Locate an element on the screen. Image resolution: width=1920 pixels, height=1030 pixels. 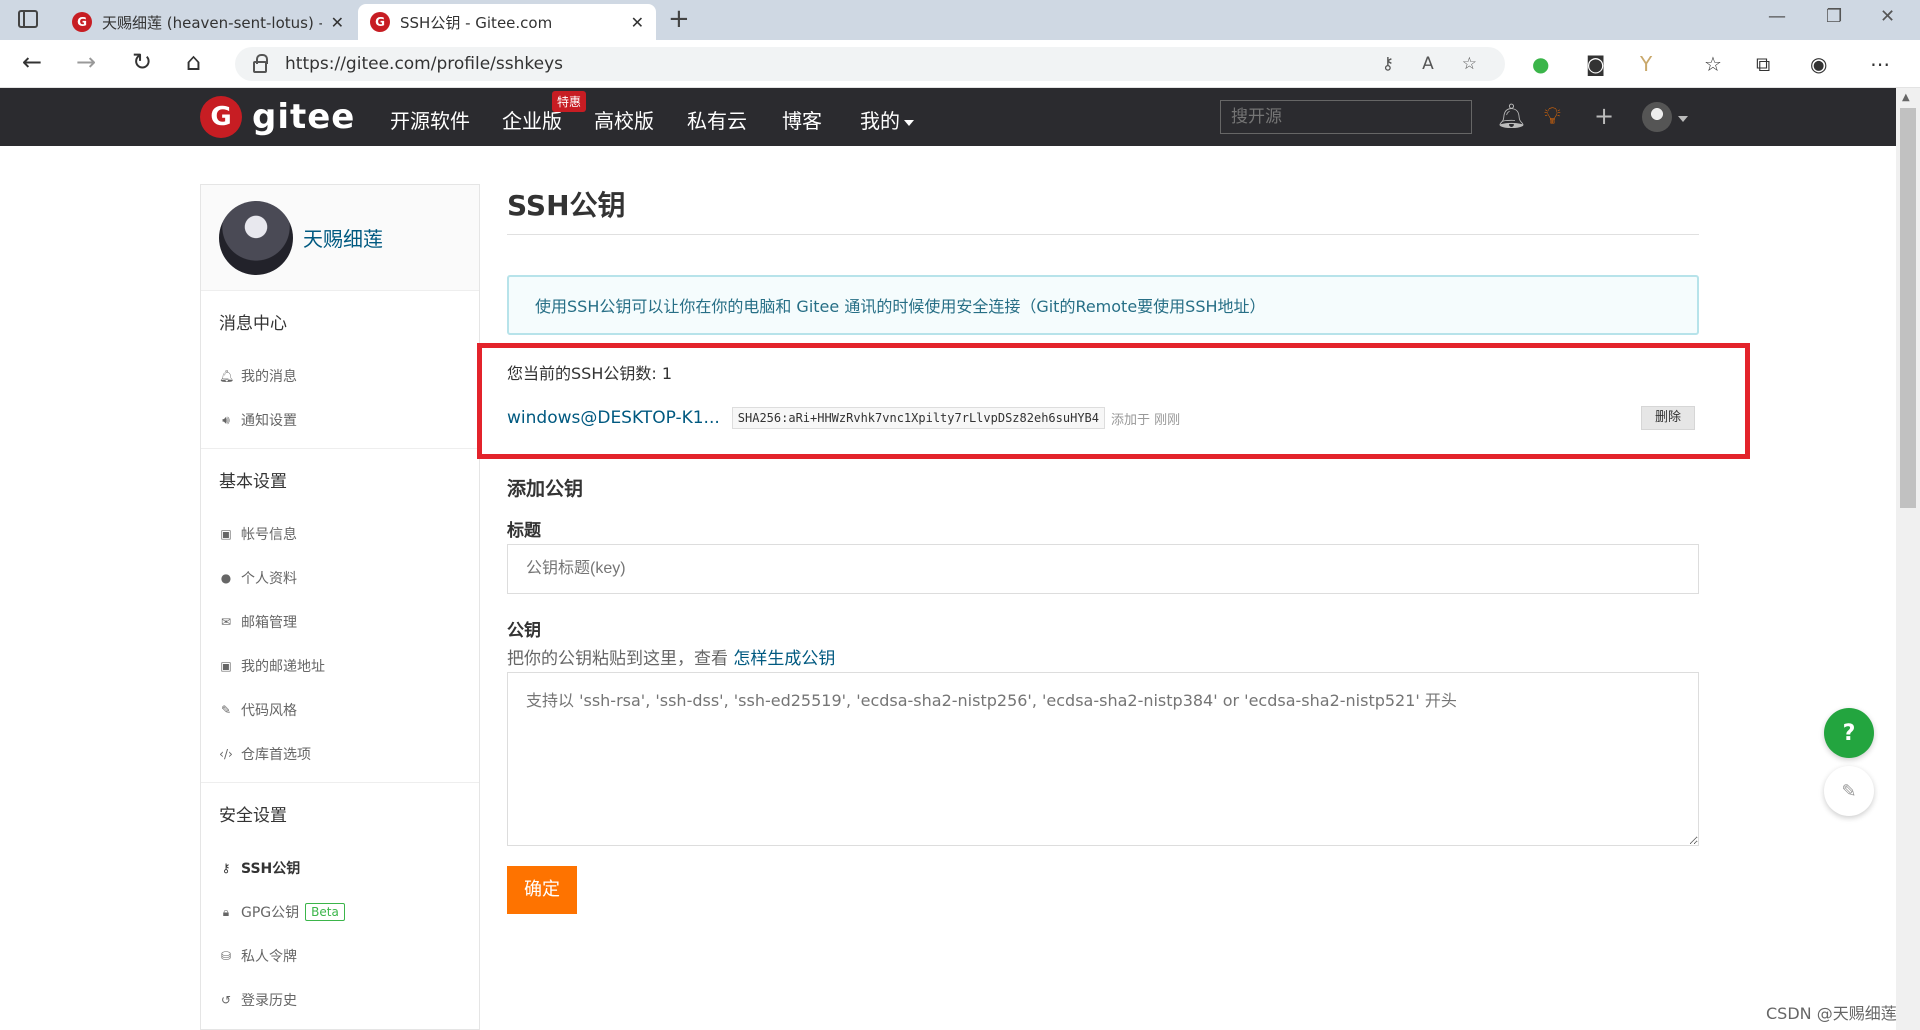
section-security: 安全设置 ⚷ SSH公钥 🔒︎ GPG公钥 Beta ⛁ 私人令牌 ↺ 登录历史 is located at coordinates (340, 905).